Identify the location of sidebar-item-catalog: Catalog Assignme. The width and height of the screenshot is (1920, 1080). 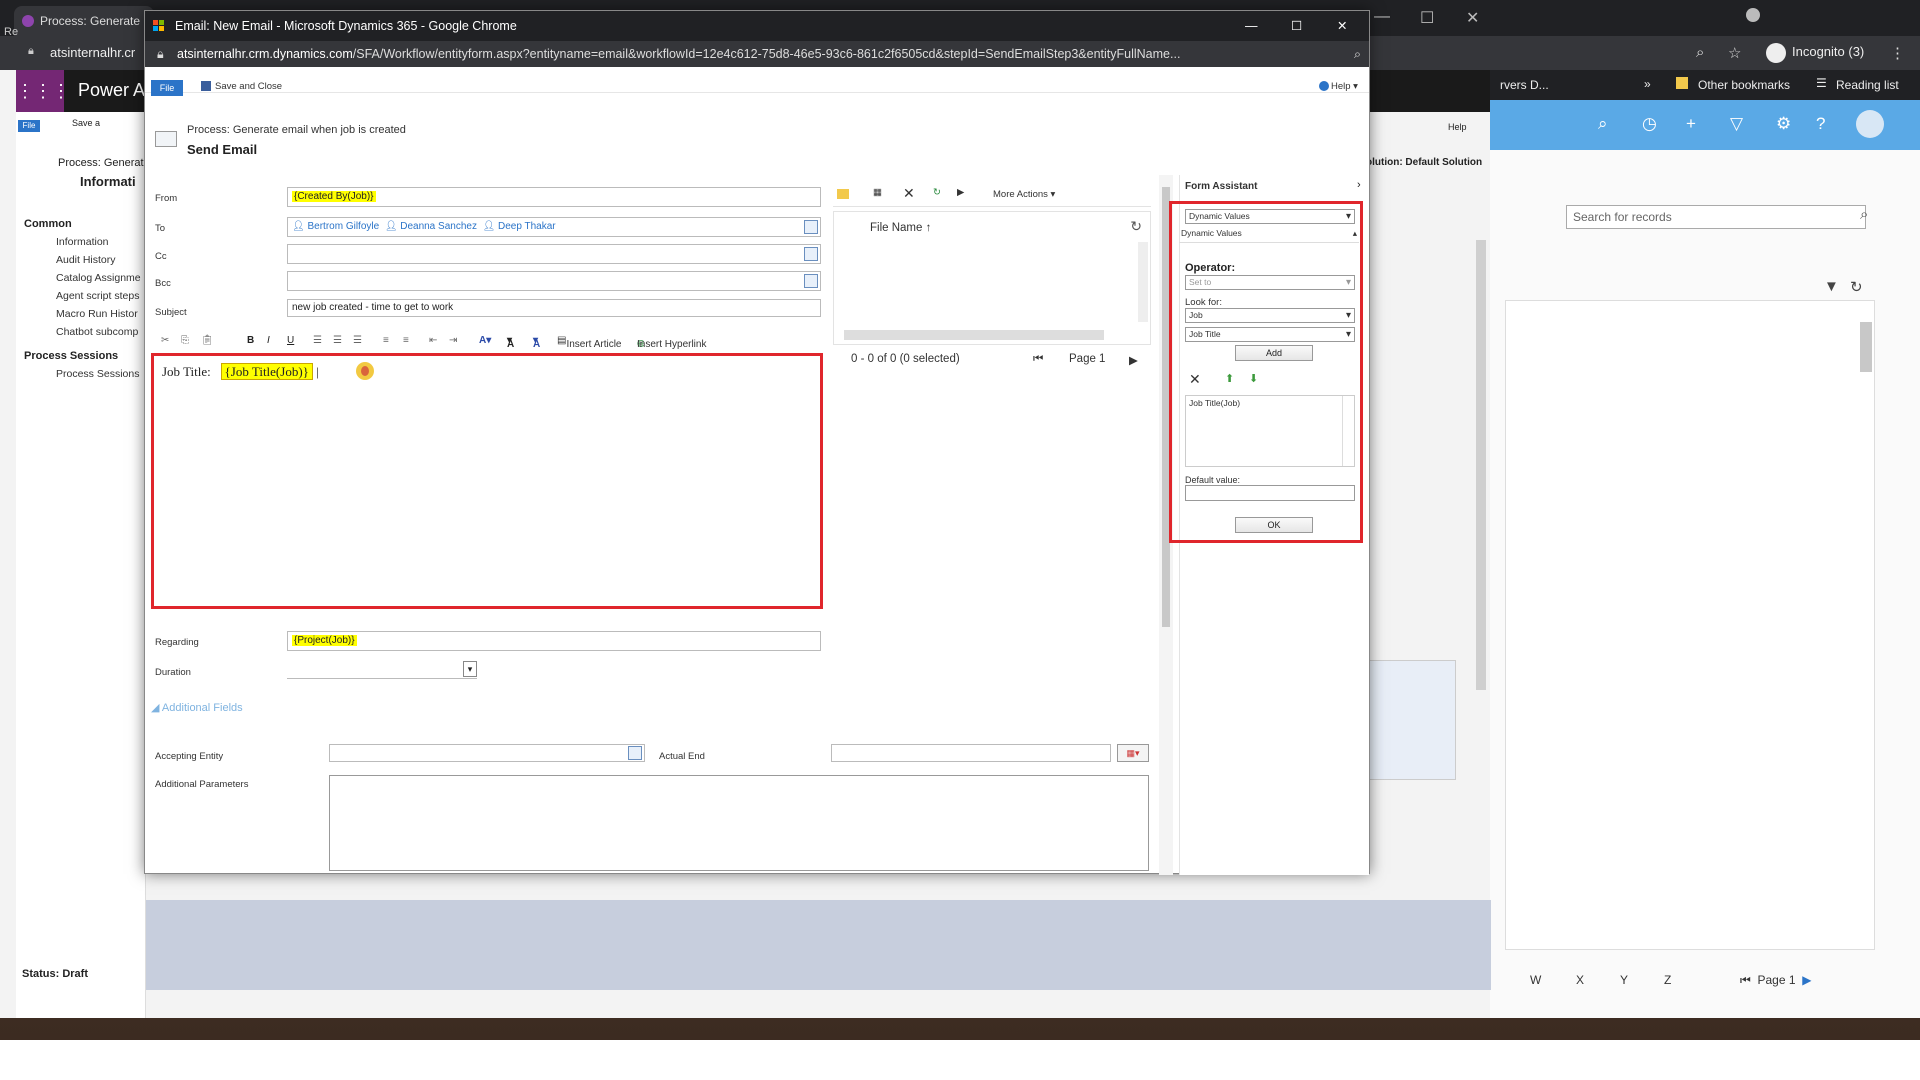
(98, 278).